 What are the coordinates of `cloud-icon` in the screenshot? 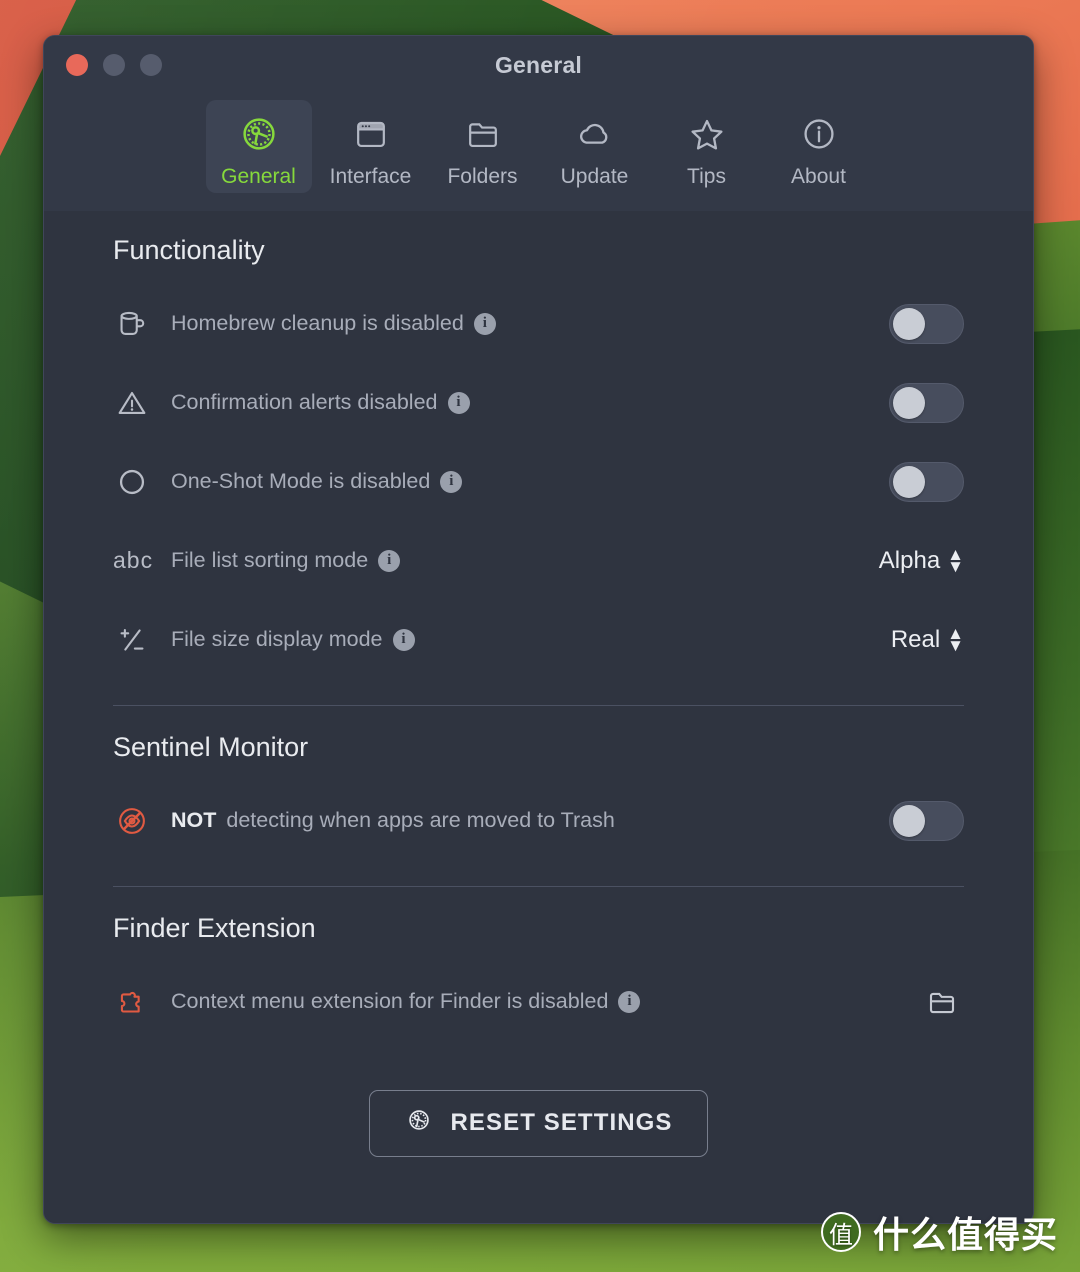 It's located at (595, 134).